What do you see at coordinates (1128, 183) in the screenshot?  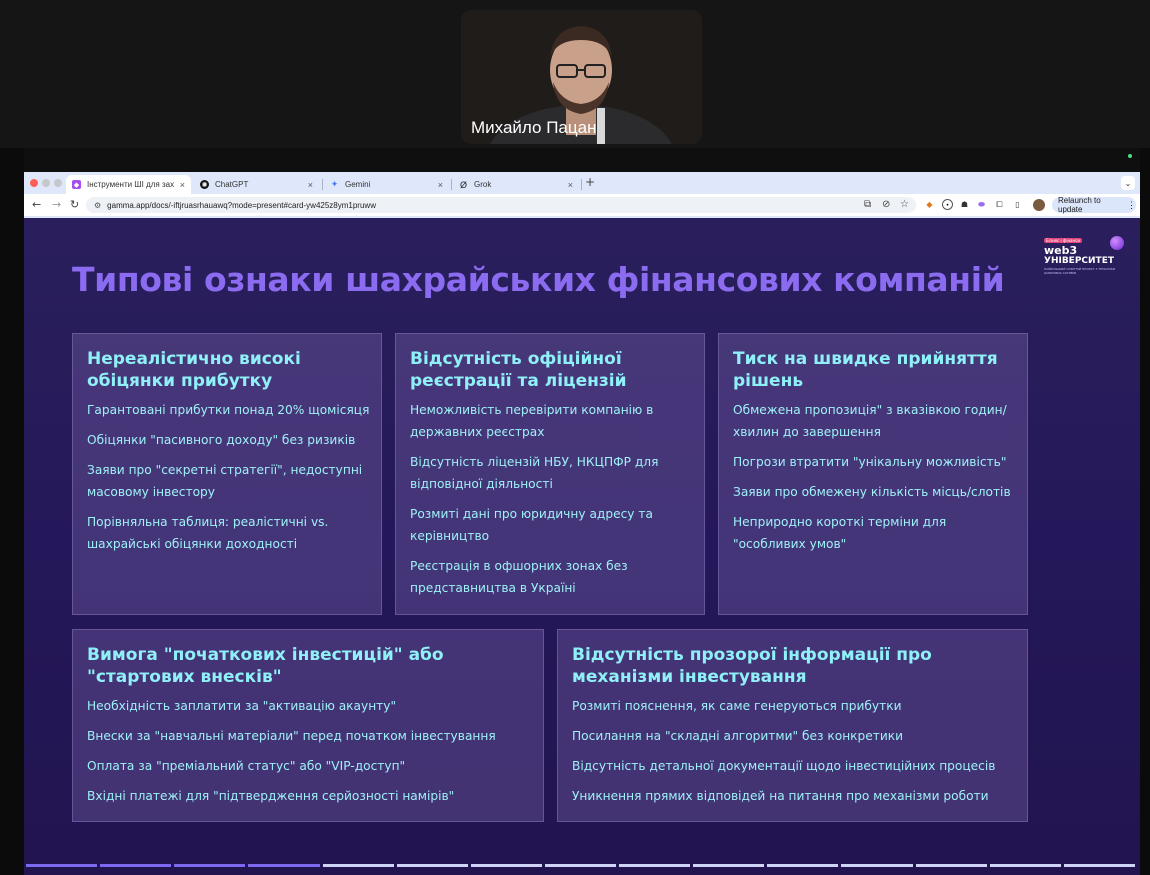 I see `tab-search-chevron-icon: ⌄` at bounding box center [1128, 183].